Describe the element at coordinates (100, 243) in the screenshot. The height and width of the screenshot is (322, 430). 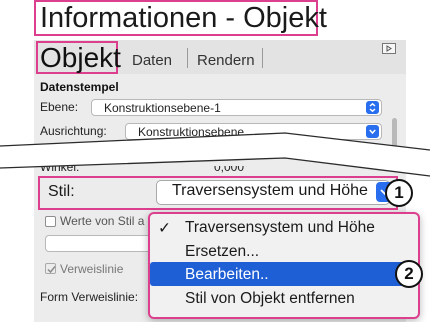
I see `text-field` at that location.